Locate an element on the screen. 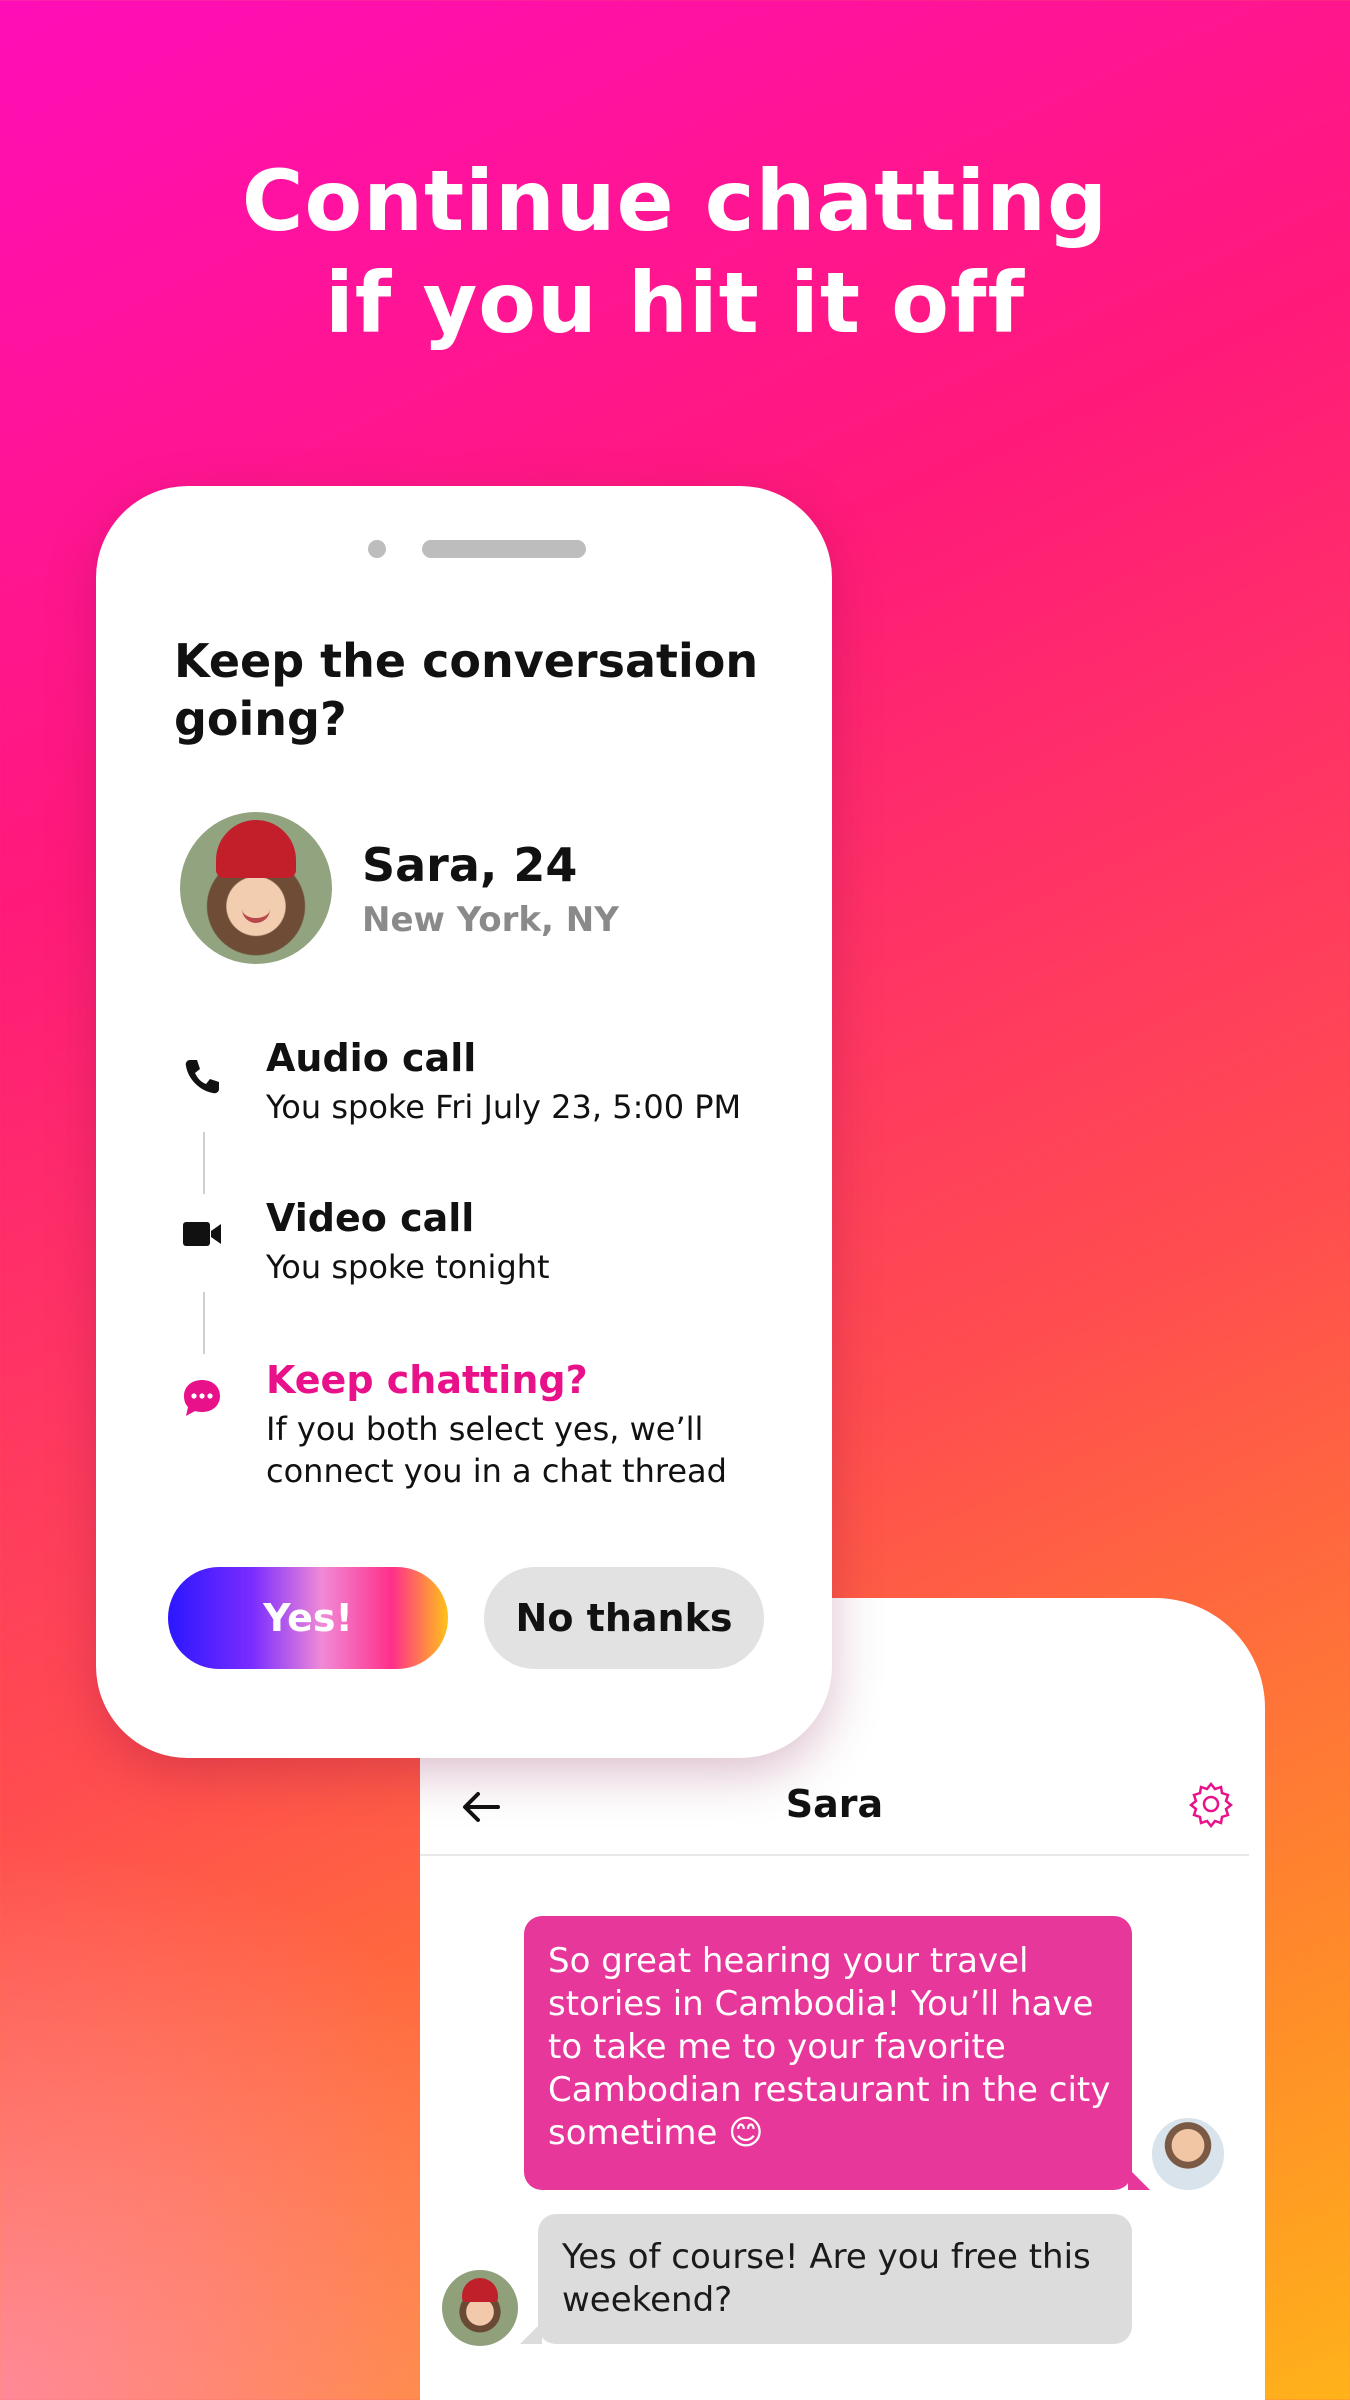 The width and height of the screenshot is (1350, 2400). phone-notch-bar is located at coordinates (504, 549).